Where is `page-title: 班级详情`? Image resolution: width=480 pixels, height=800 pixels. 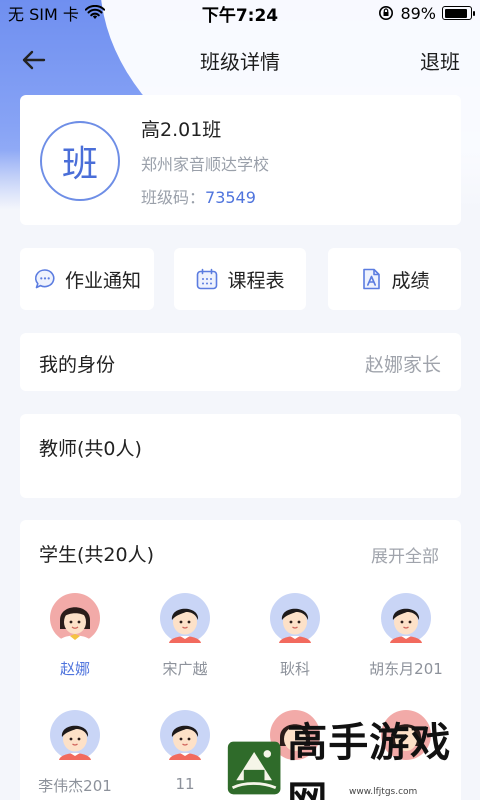 page-title: 班级详情 is located at coordinates (240, 61).